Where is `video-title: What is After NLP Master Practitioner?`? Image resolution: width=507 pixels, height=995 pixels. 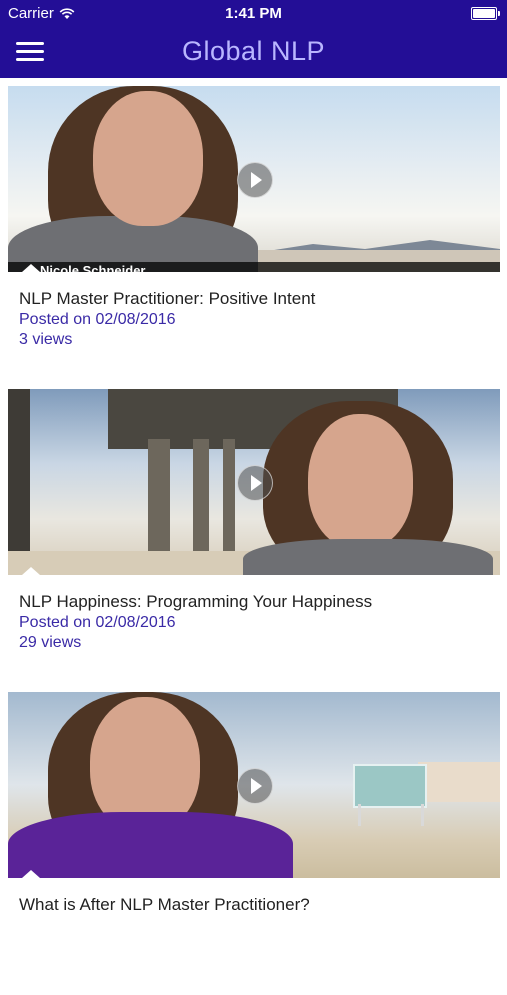 video-title: What is After NLP Master Practitioner? is located at coordinates (164, 905).